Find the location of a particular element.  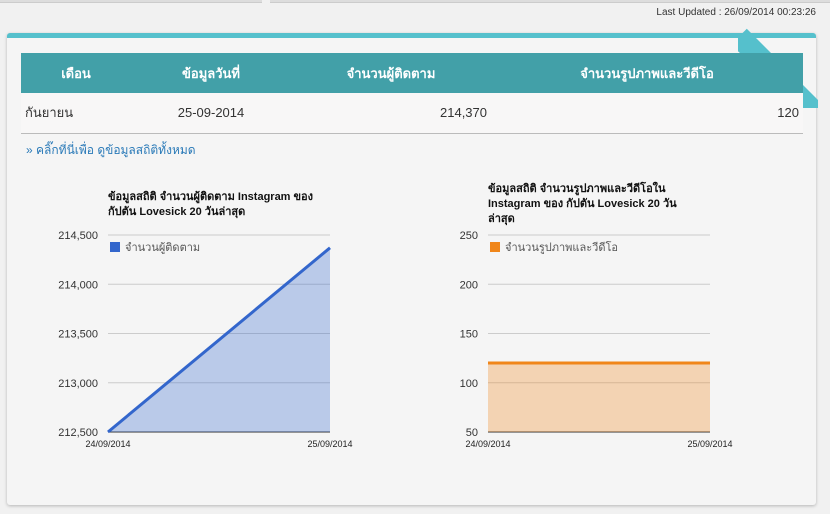

y-tick-label: 150 is located at coordinates (469, 335).